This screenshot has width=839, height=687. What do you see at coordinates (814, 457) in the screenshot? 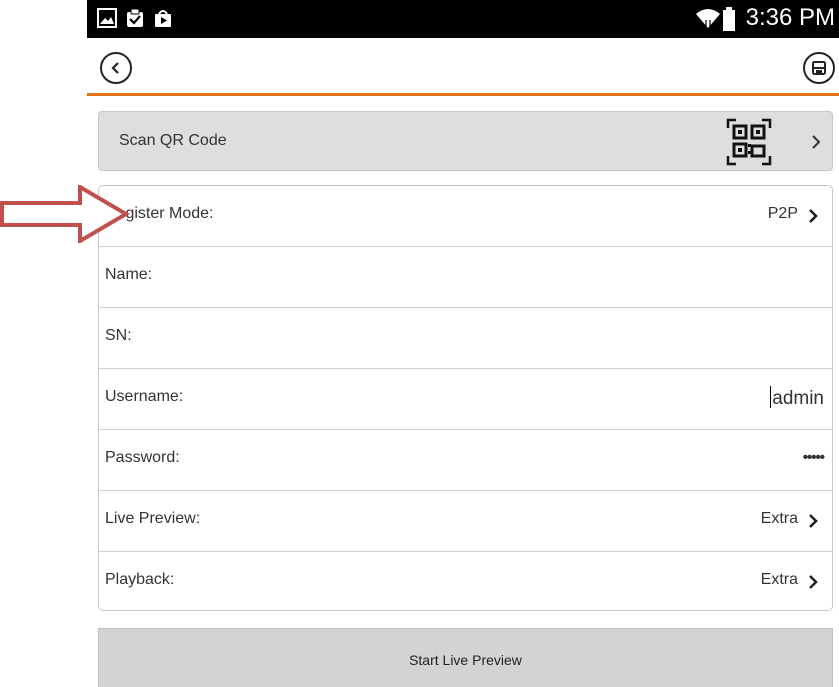
I see `password-field: •••••` at bounding box center [814, 457].